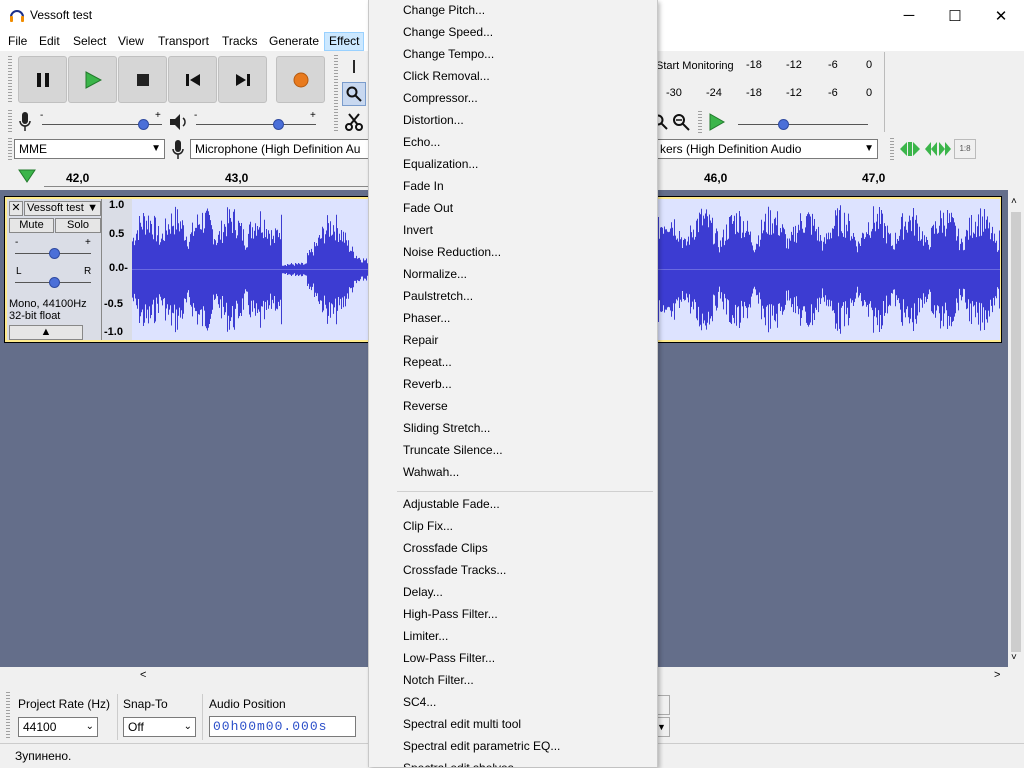  Describe the element at coordinates (770, 93) in the screenshot. I see `playback-meter: -30 -24 -18 -12 -6 0` at that location.